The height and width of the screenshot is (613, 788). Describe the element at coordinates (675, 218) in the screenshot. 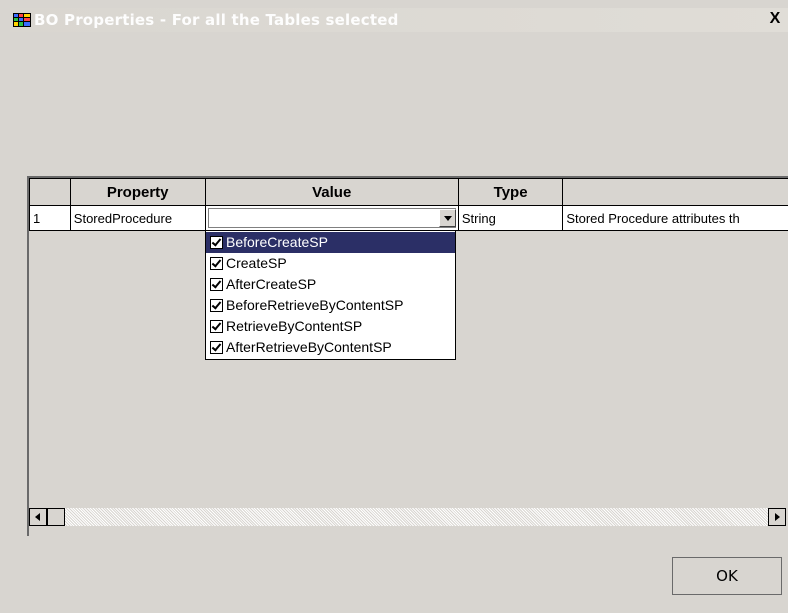

I see `description-cell: Stored Procedure attributes th` at that location.